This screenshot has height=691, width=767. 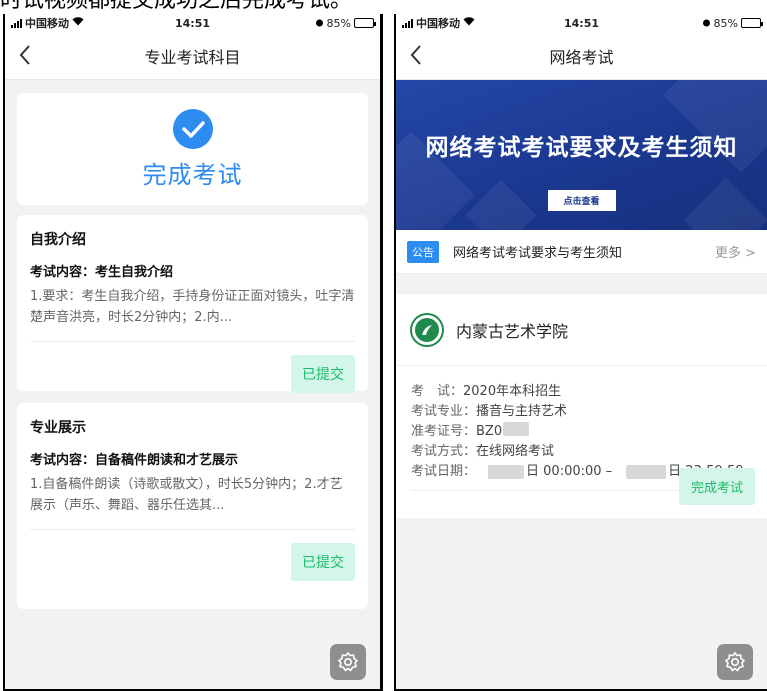 I want to click on notice-text: 网络考试考试要求与考生须知, so click(x=537, y=251).